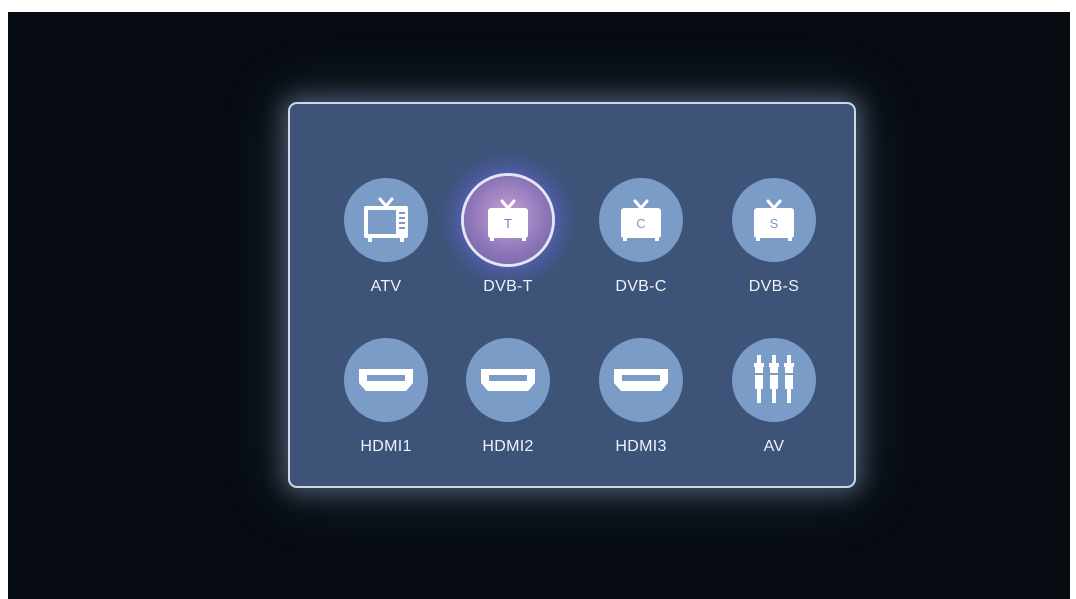  I want to click on source-dvb-c: C DVB-C, so click(641, 248).